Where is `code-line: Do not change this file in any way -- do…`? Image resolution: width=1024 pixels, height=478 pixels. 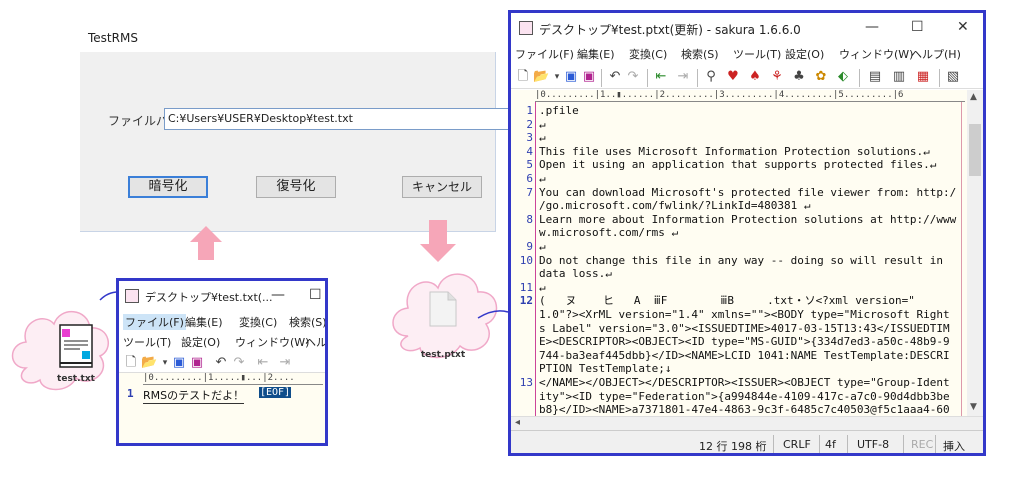
code-line: Do not change this file in any way -- do… is located at coordinates (744, 260).